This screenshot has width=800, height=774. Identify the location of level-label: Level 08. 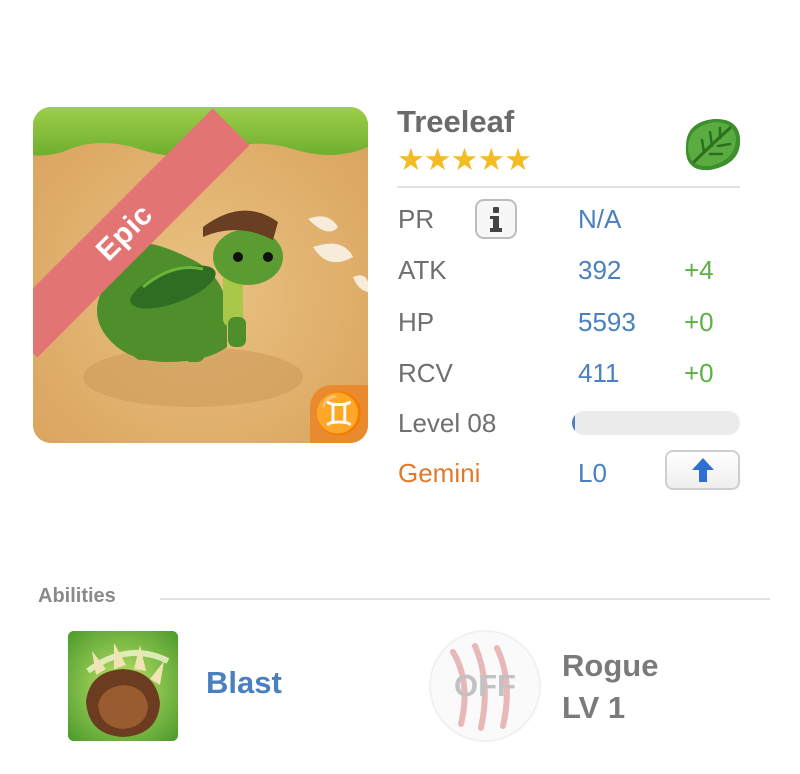
(447, 423).